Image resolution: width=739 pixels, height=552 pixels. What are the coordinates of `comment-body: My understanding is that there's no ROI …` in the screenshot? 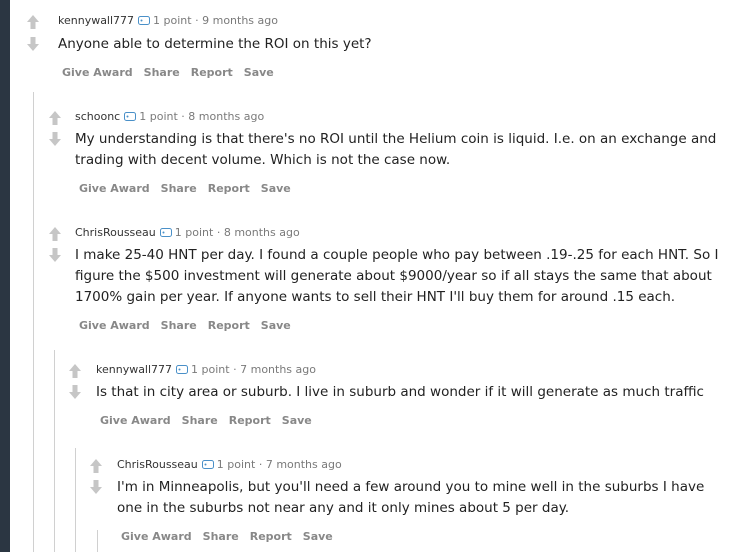 It's located at (395, 150).